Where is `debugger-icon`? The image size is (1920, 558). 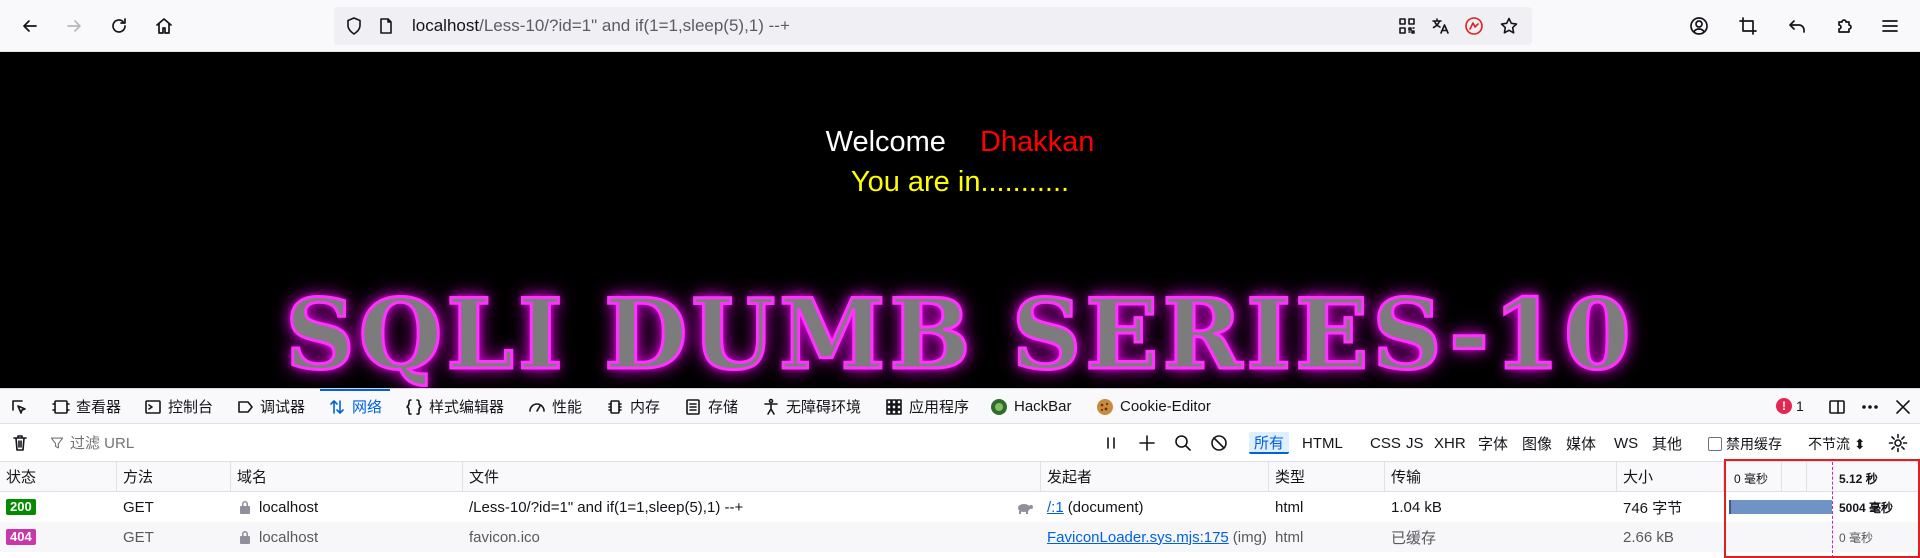
debugger-icon is located at coordinates (245, 407).